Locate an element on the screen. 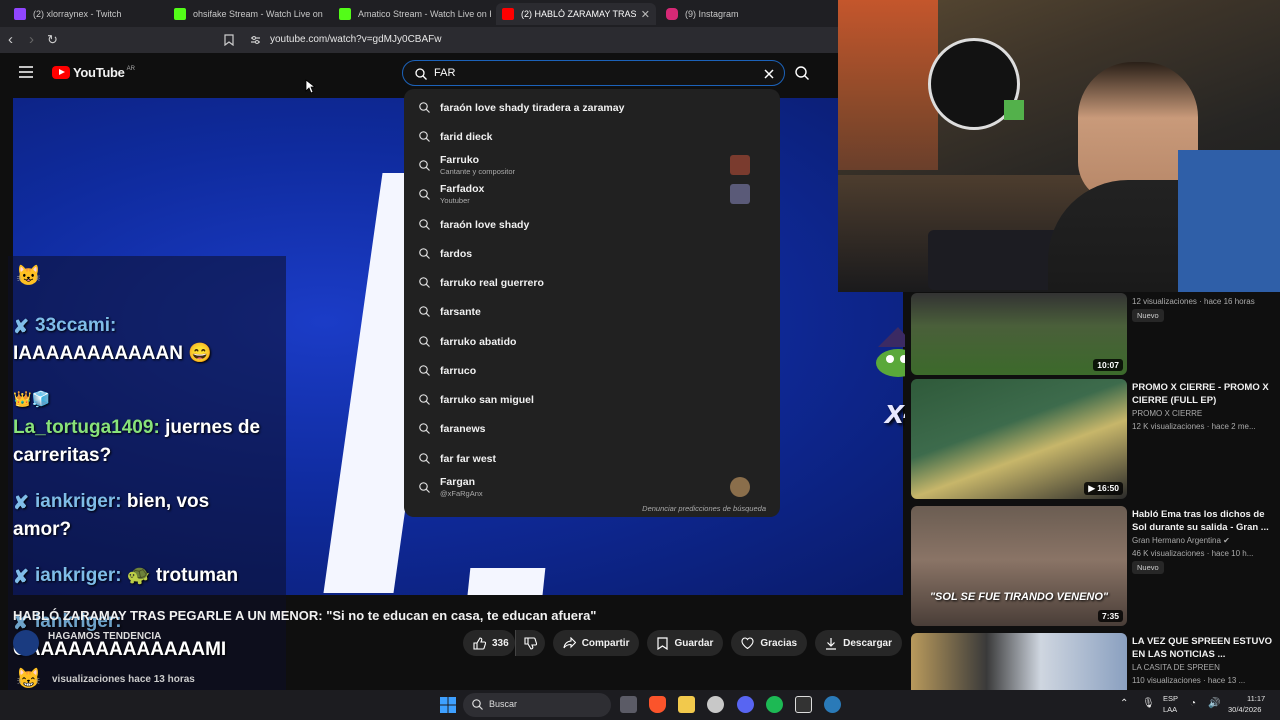  video-thumbnail: "SOL SE FUE TIRANDO VENENO" 7:35 is located at coordinates (1019, 566).